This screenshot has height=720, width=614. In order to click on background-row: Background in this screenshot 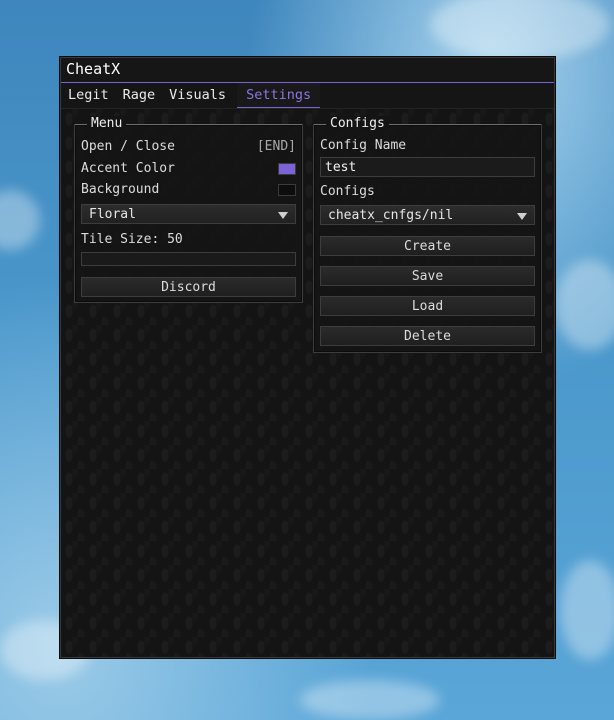, I will do `click(188, 190)`.